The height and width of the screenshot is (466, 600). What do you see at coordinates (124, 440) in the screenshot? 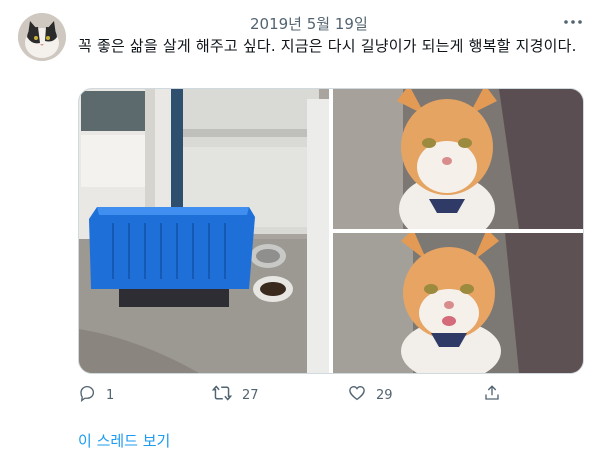
I see `show-thread-link: 이 스레드 보기` at bounding box center [124, 440].